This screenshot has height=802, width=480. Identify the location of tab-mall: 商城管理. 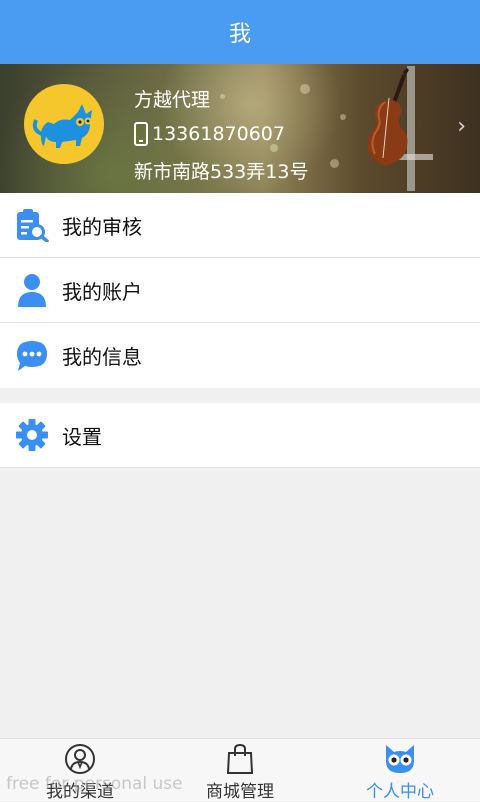
(240, 770).